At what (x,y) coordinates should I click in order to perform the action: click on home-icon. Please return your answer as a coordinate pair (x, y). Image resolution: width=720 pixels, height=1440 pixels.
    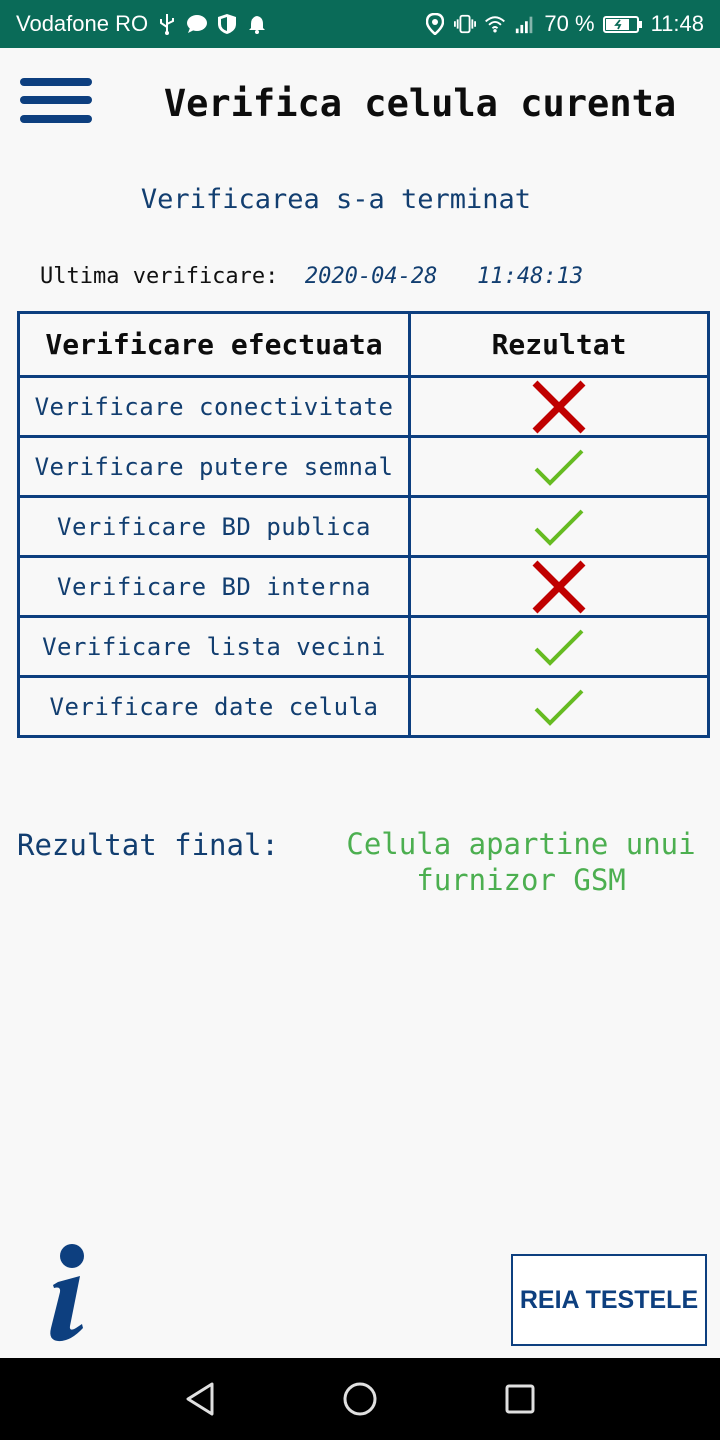
    Looking at the image, I should click on (360, 1399).